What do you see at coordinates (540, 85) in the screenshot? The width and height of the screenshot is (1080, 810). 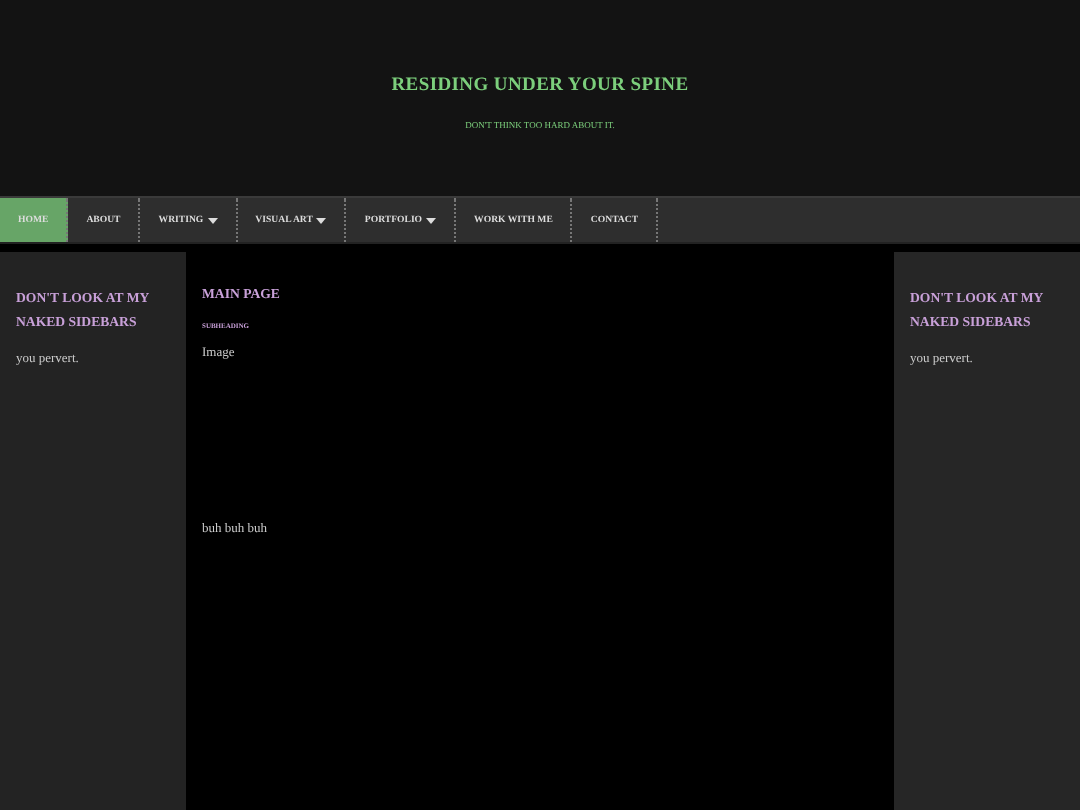 I see `site-title: RESIDING UNDER YOUR SPINE` at bounding box center [540, 85].